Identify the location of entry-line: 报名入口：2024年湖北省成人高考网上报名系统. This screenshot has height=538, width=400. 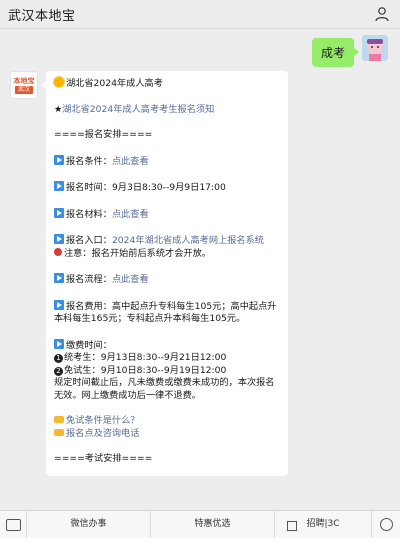
(167, 241).